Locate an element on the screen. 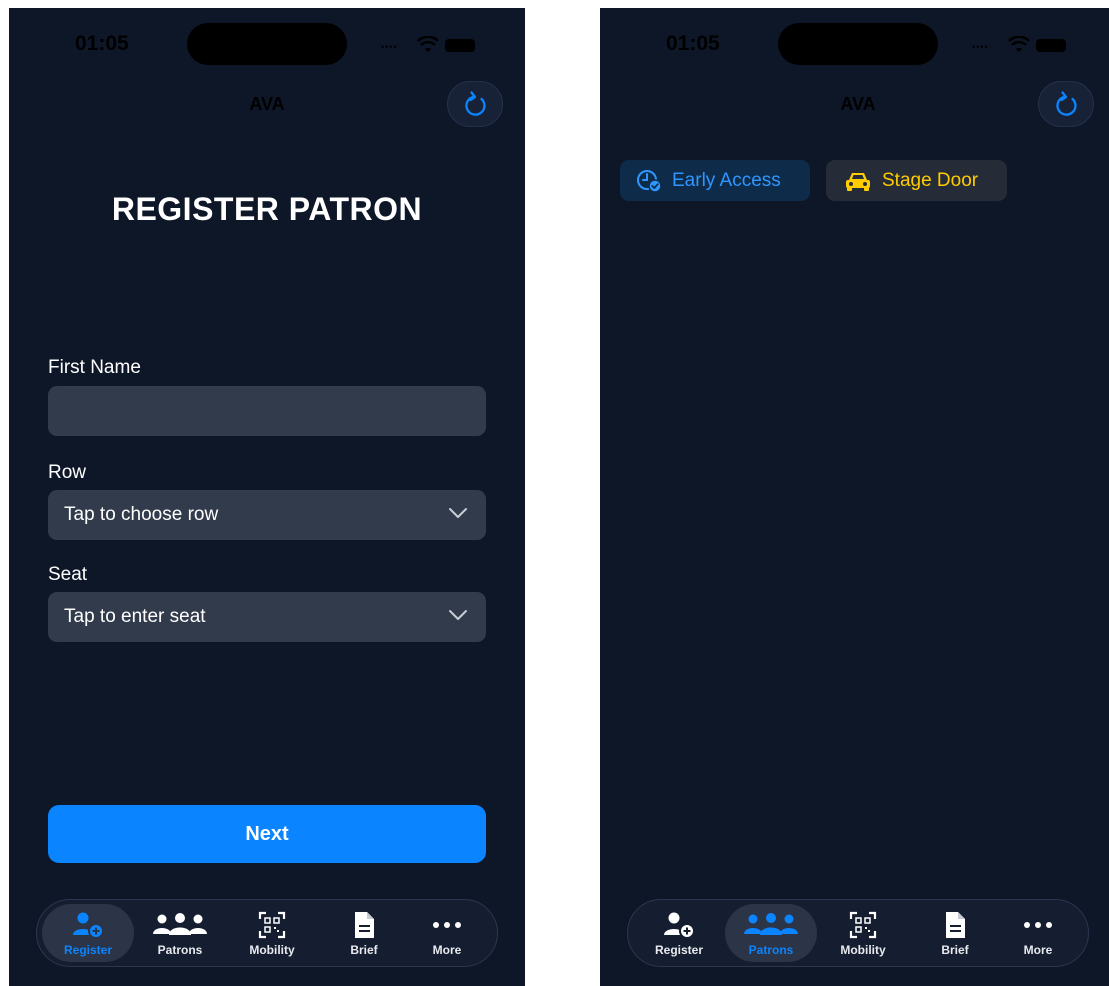 Image resolution: width=1109 pixels, height=986 pixels. stage-door-chip: Stage Door is located at coordinates (916, 180).